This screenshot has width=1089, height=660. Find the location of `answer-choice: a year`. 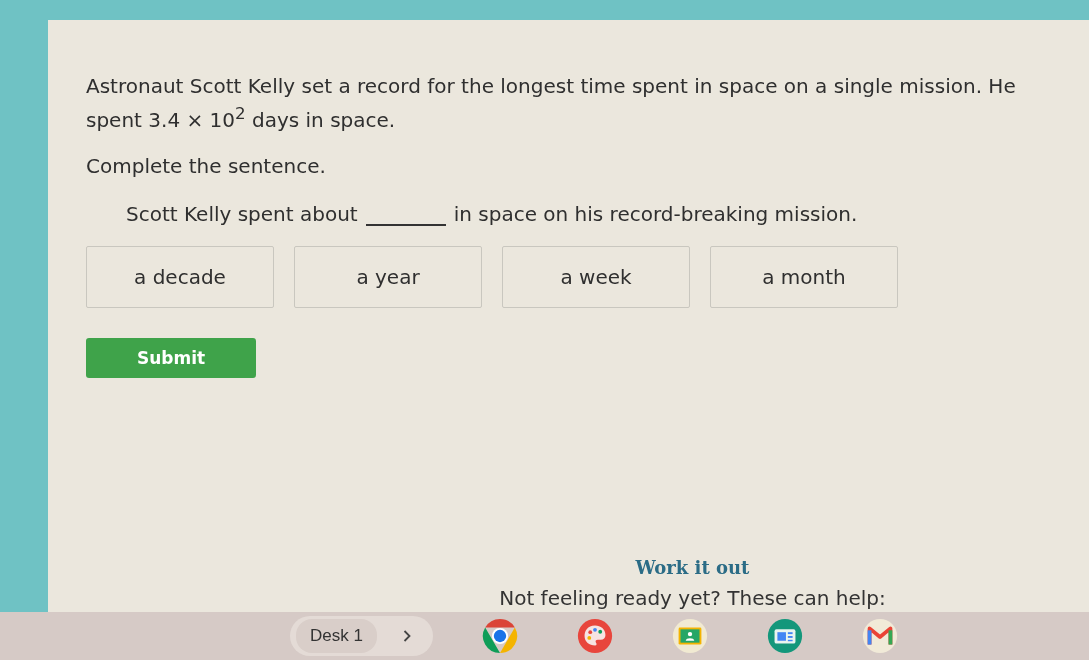

answer-choice: a year is located at coordinates (388, 276).